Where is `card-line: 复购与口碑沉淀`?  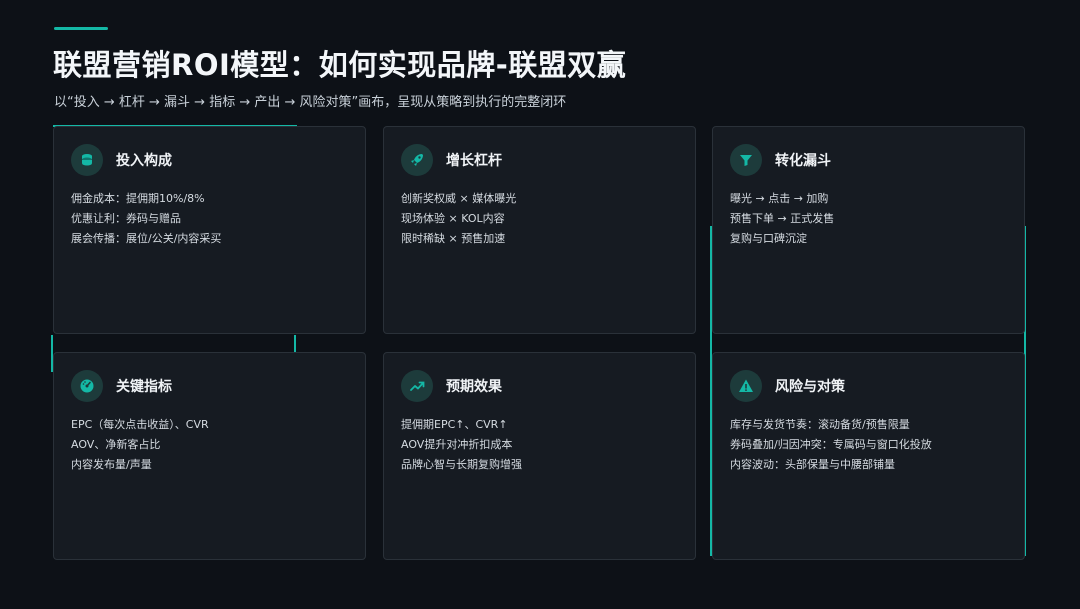 card-line: 复购与口碑沉淀 is located at coordinates (768, 238).